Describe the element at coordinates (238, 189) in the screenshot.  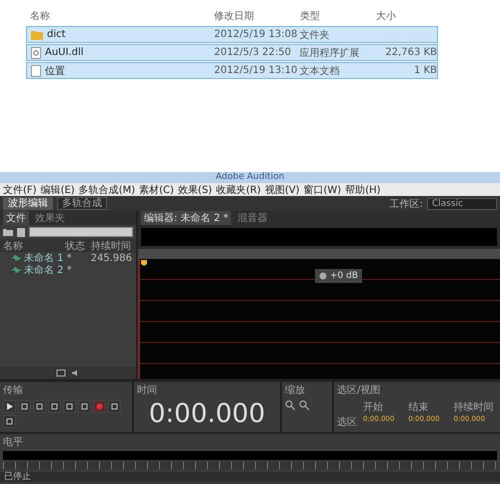
I see `menu-item: 收藏夹(R)` at that location.